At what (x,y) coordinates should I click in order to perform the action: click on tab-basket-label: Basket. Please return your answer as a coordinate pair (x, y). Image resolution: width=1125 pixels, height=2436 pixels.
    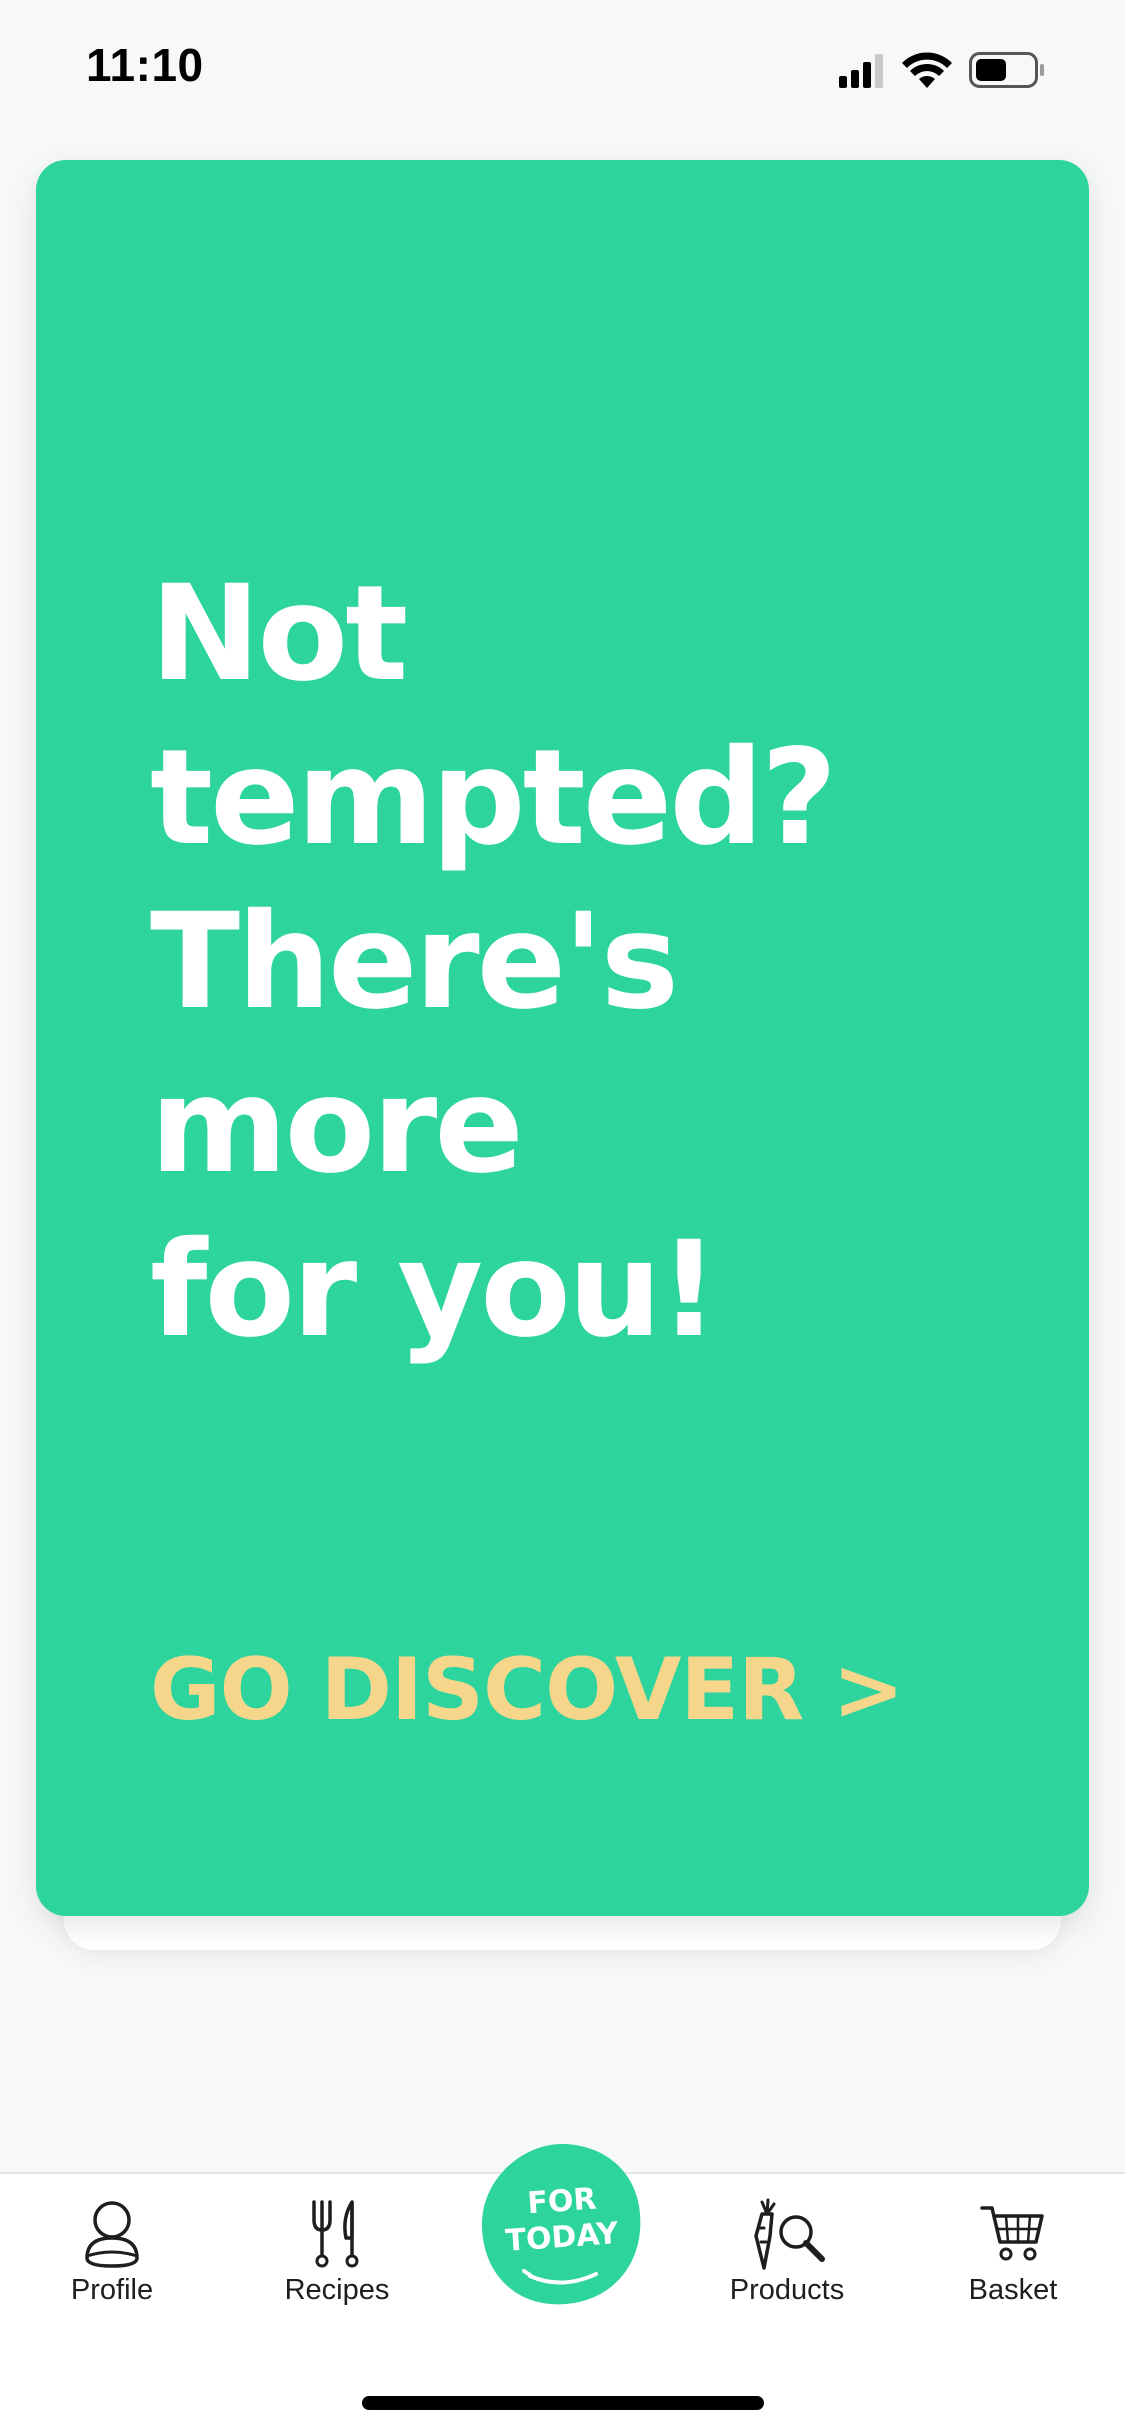
    Looking at the image, I should click on (1013, 2290).